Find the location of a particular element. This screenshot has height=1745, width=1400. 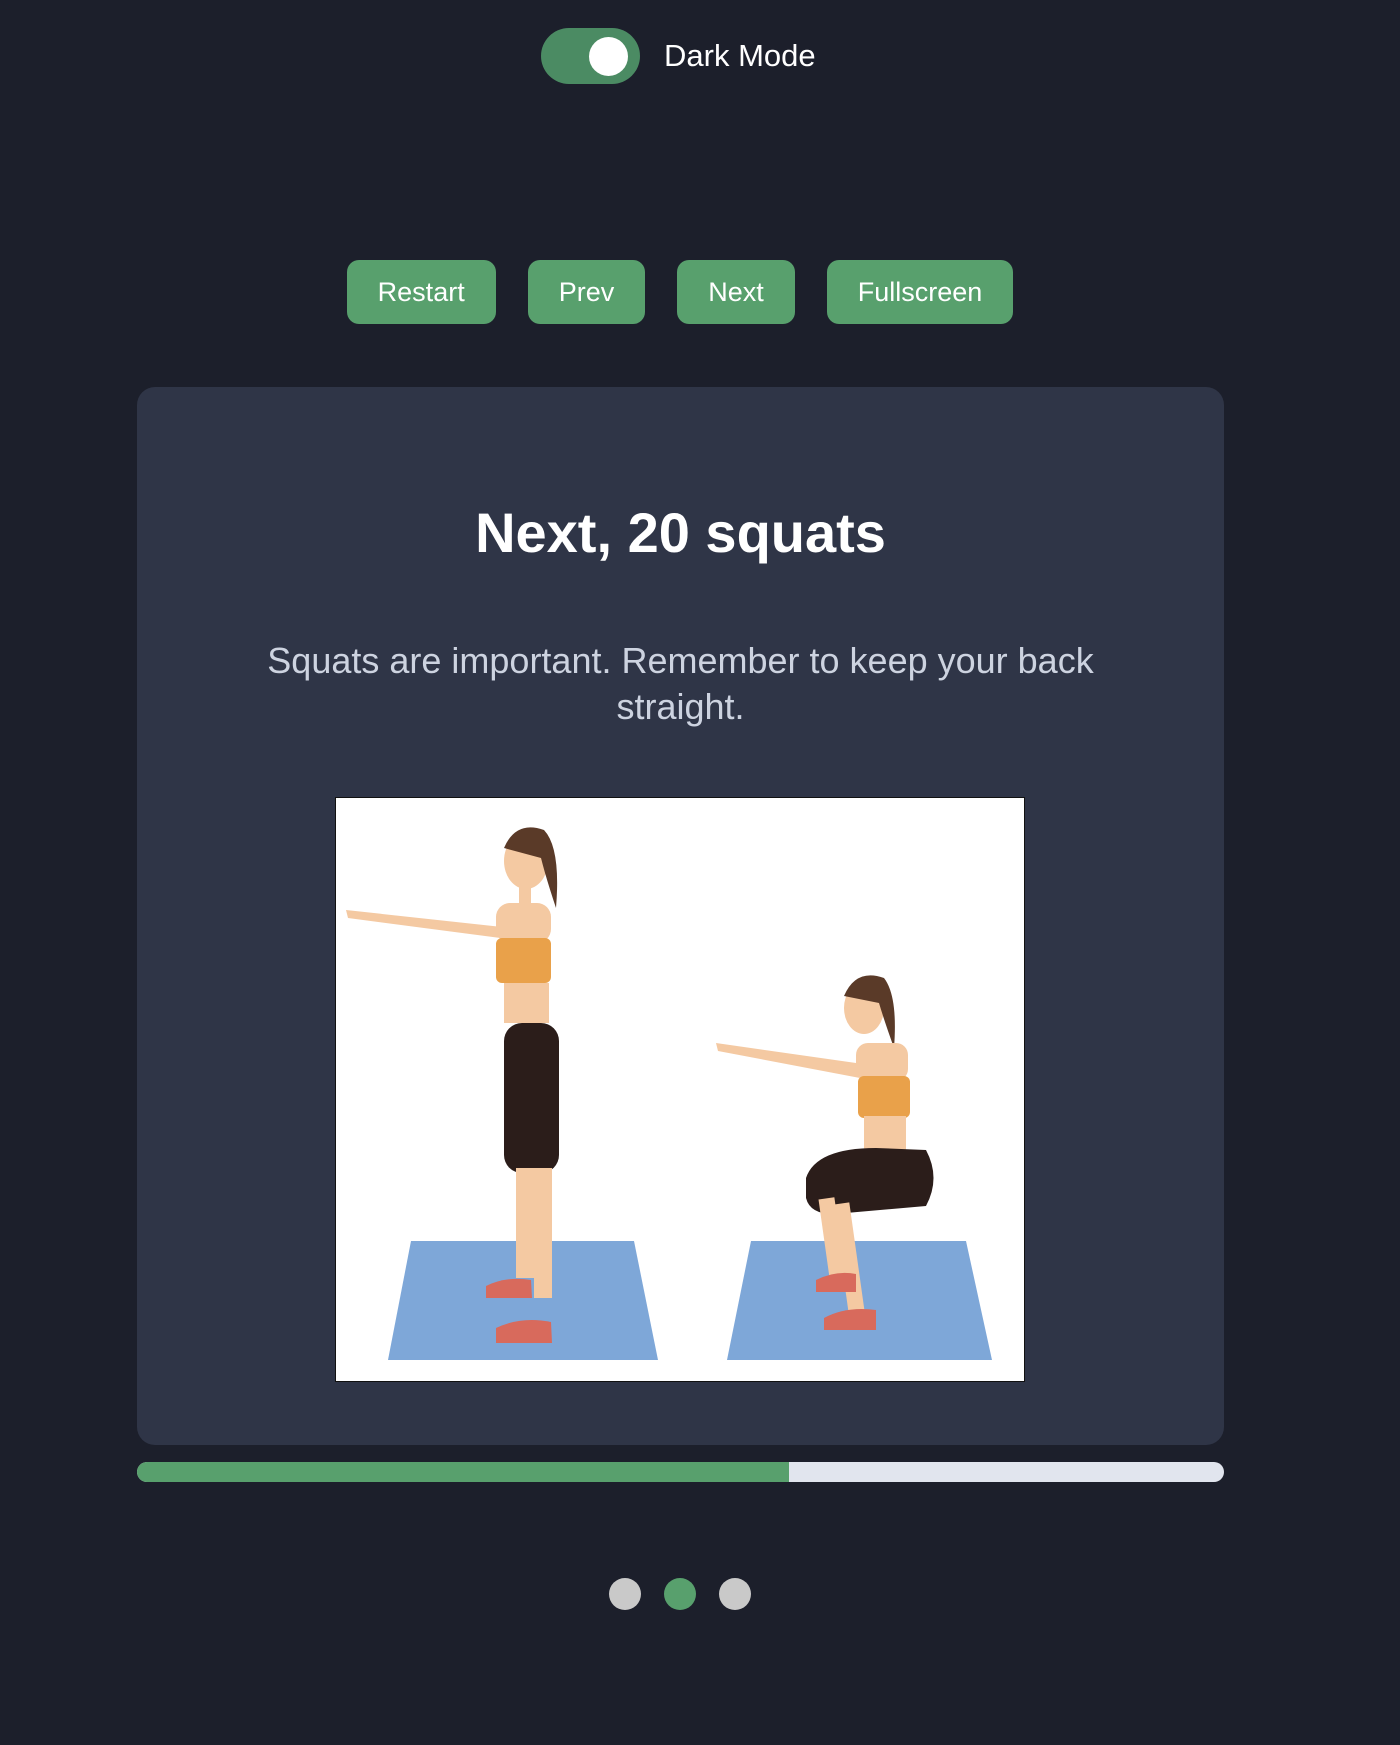

dark-mode-toggle-row: Dark Mode is located at coordinates (678, 56).